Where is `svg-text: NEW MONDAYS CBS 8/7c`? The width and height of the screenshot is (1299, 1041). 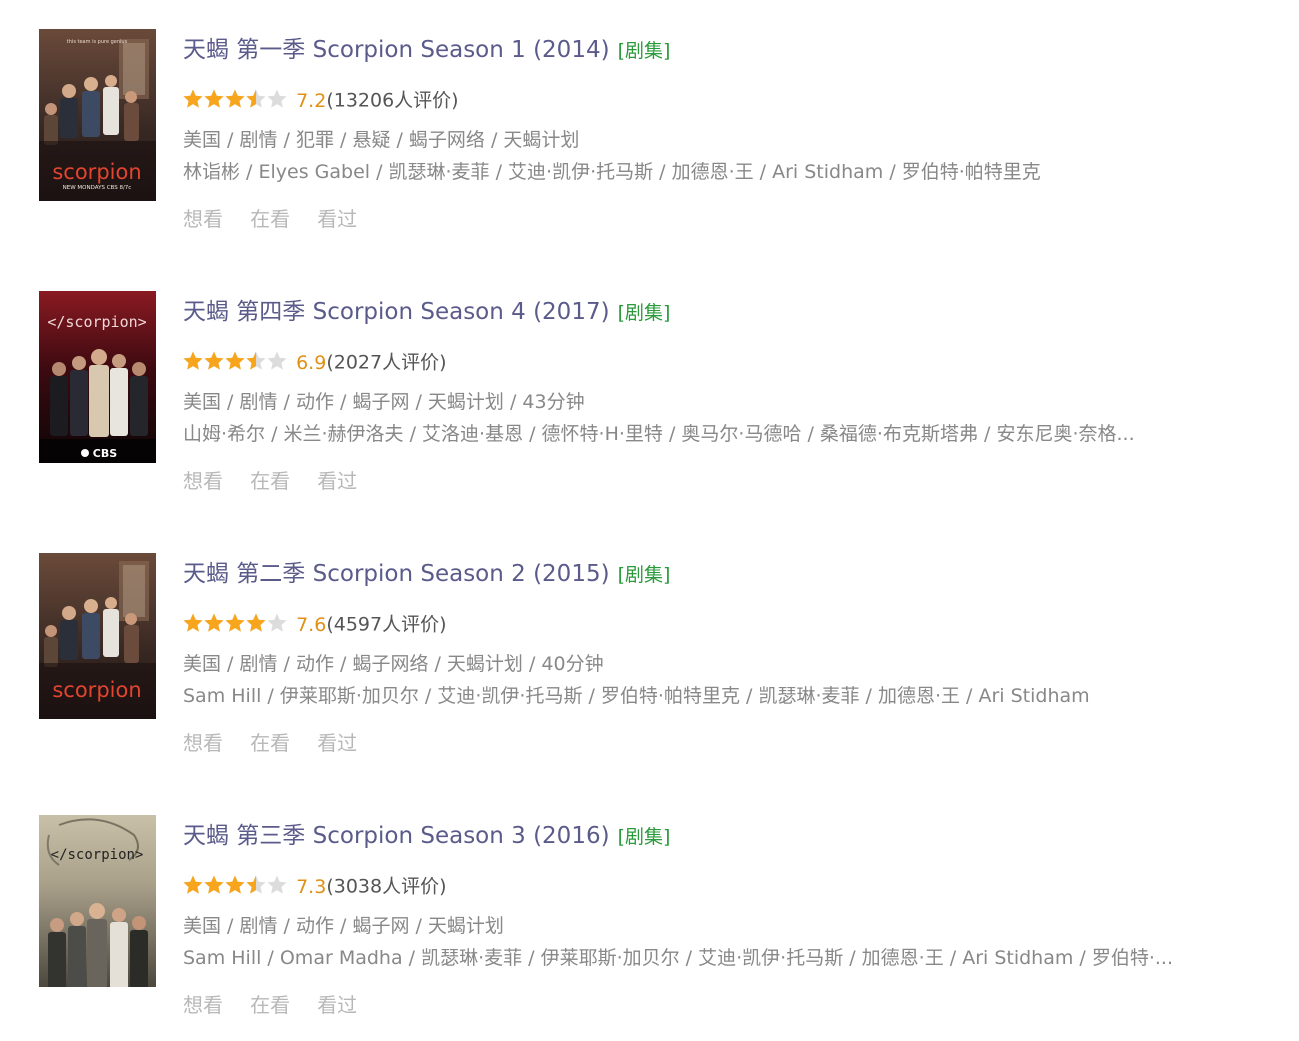 svg-text: NEW MONDAYS CBS 8/7c is located at coordinates (97, 188).